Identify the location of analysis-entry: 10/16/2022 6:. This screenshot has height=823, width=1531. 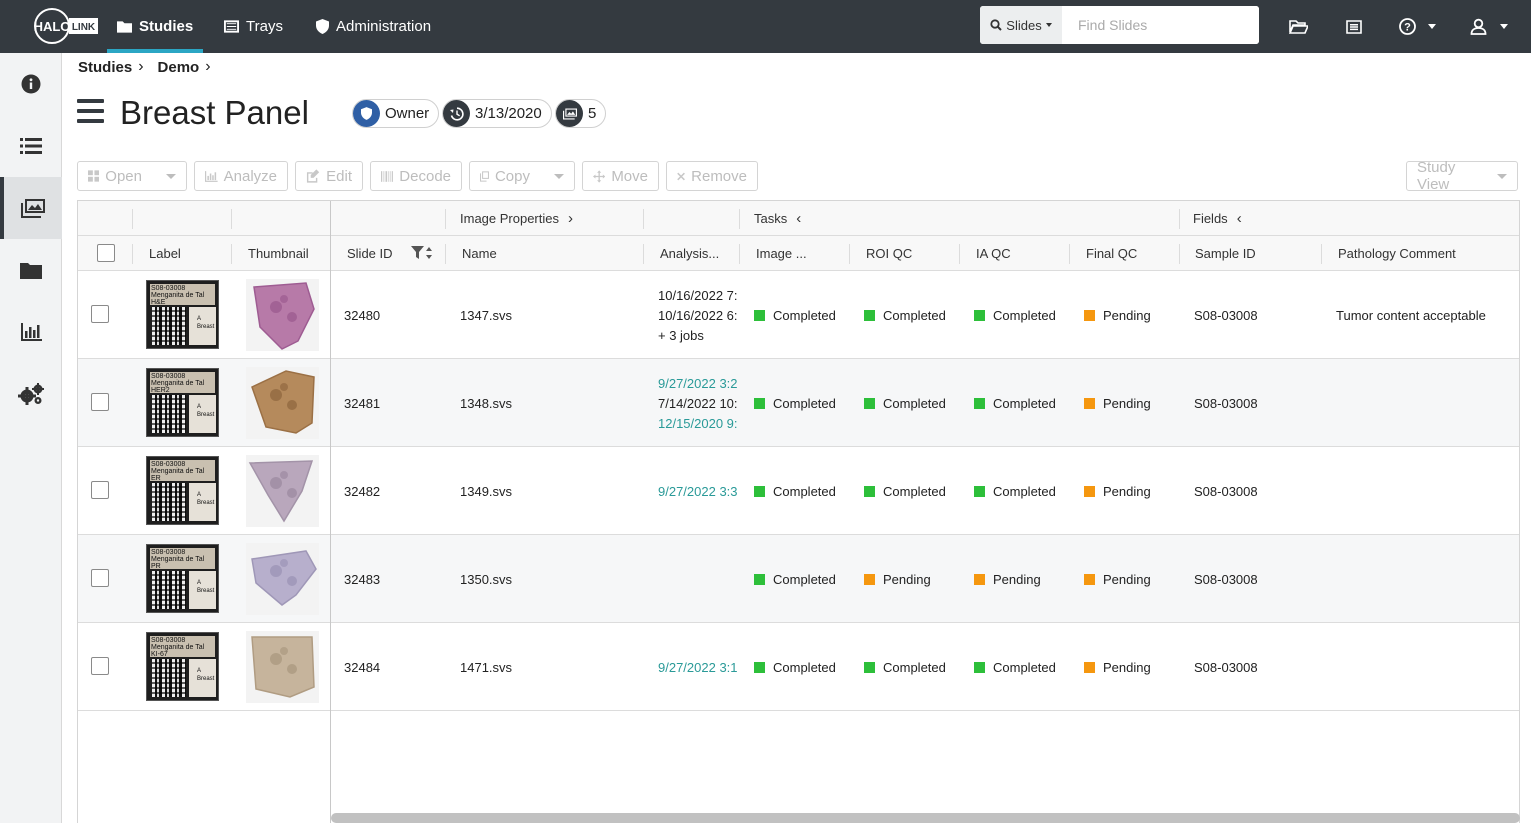
(698, 315).